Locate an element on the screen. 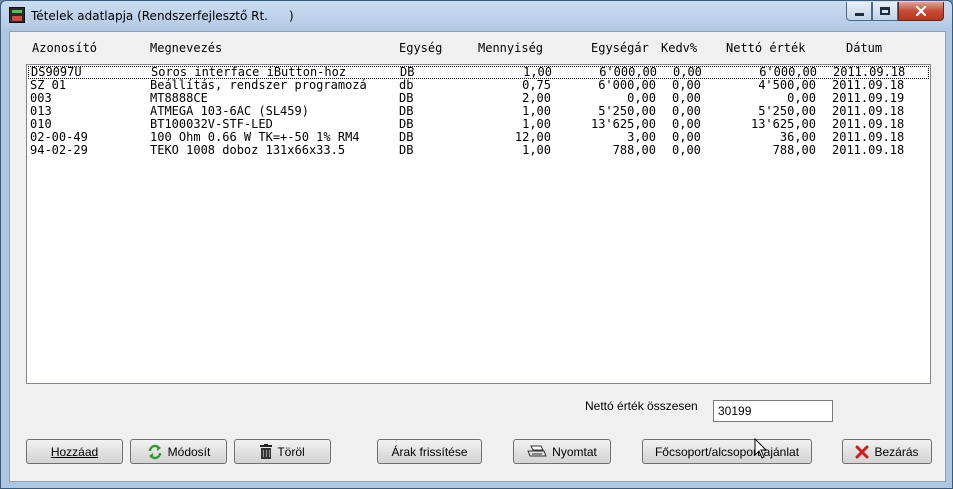 Image resolution: width=953 pixels, height=489 pixels. item-name: MT8888CE is located at coordinates (179, 98).